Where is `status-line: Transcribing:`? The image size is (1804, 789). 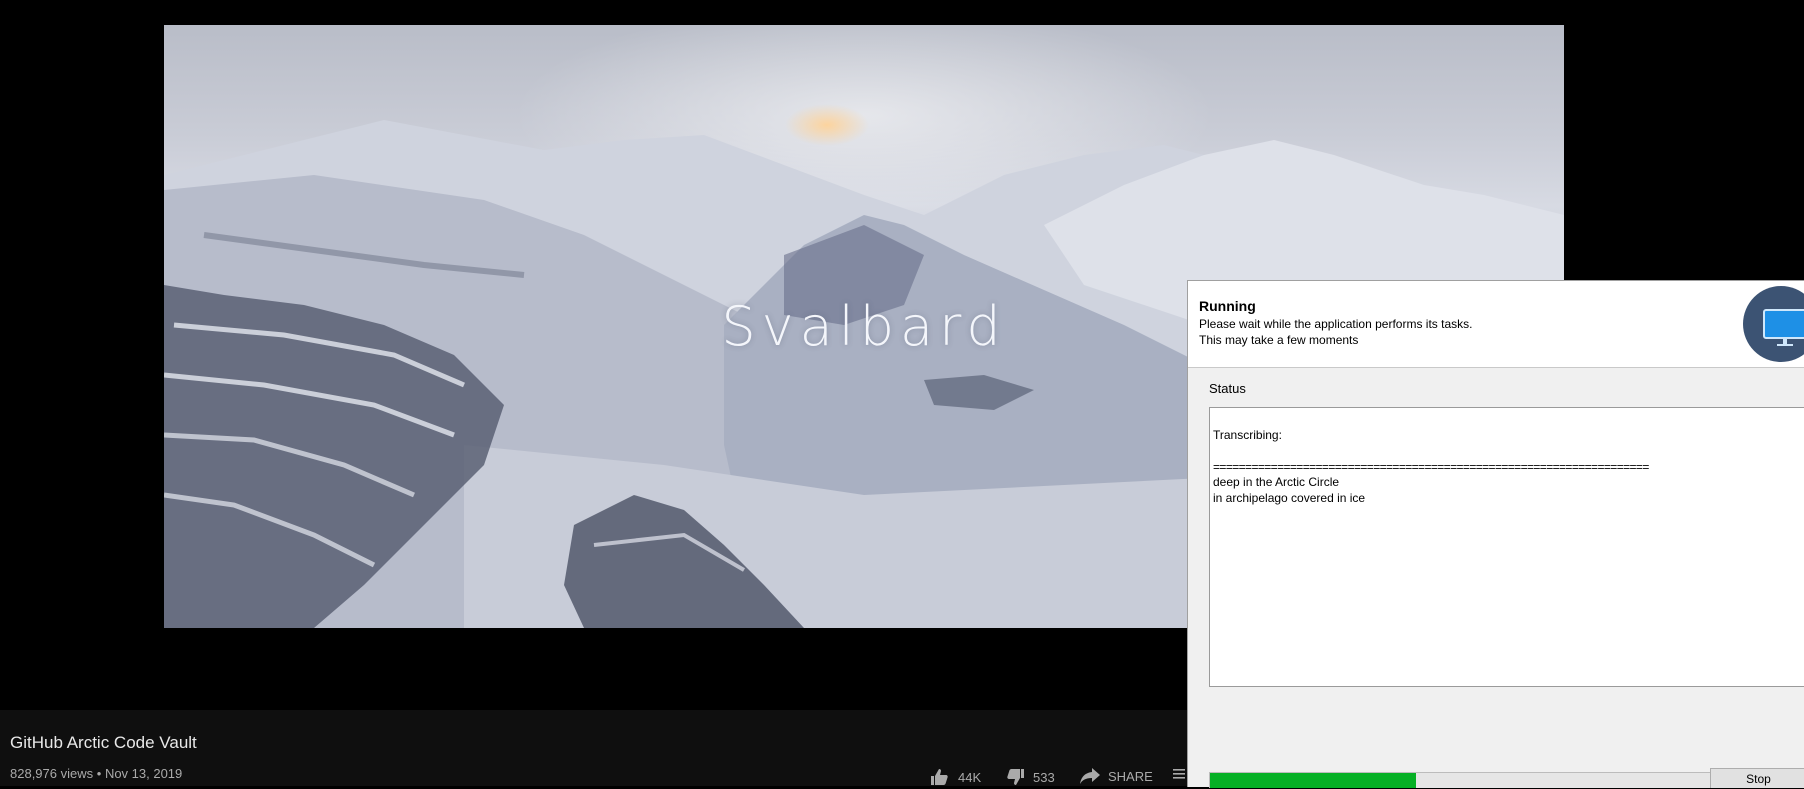
status-line: Transcribing: is located at coordinates (1247, 435).